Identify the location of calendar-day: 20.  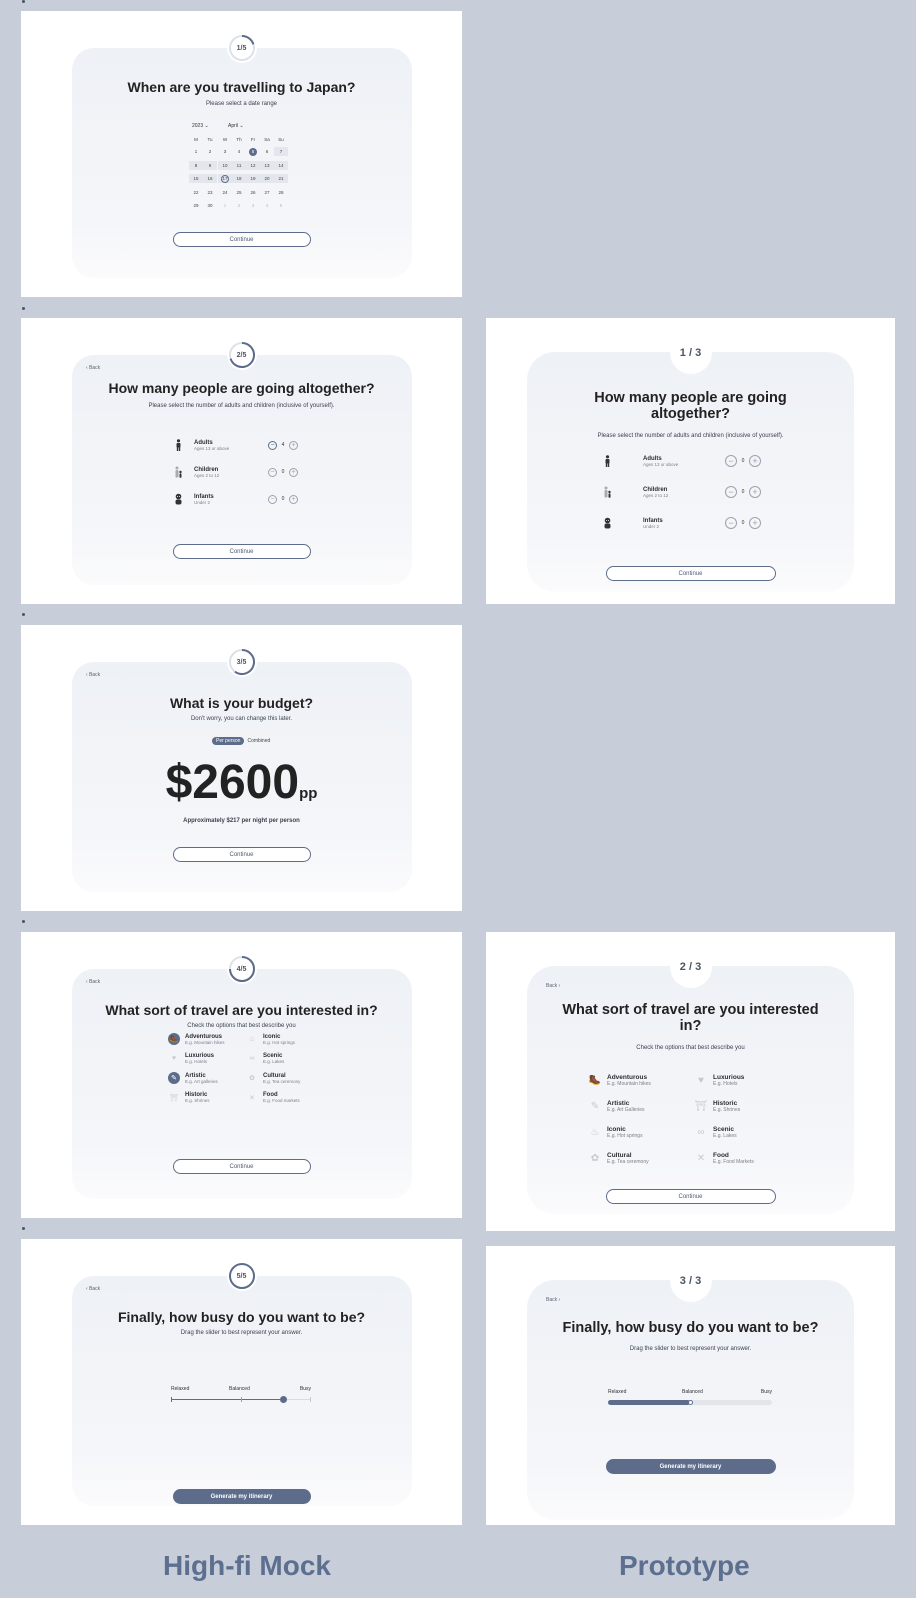
(267, 179).